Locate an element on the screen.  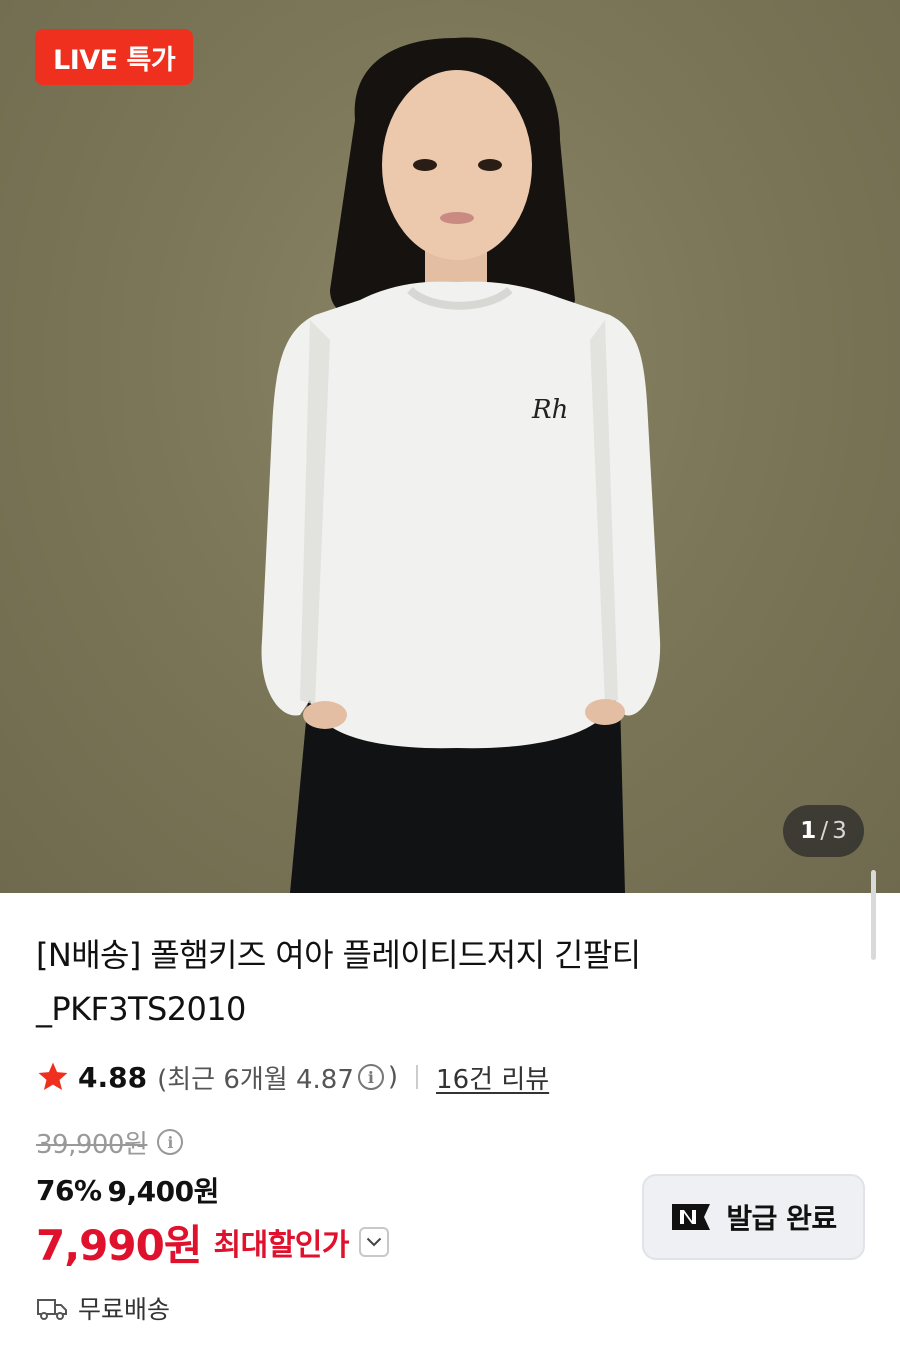
discount-percent: 76% is located at coordinates (69, 1190).